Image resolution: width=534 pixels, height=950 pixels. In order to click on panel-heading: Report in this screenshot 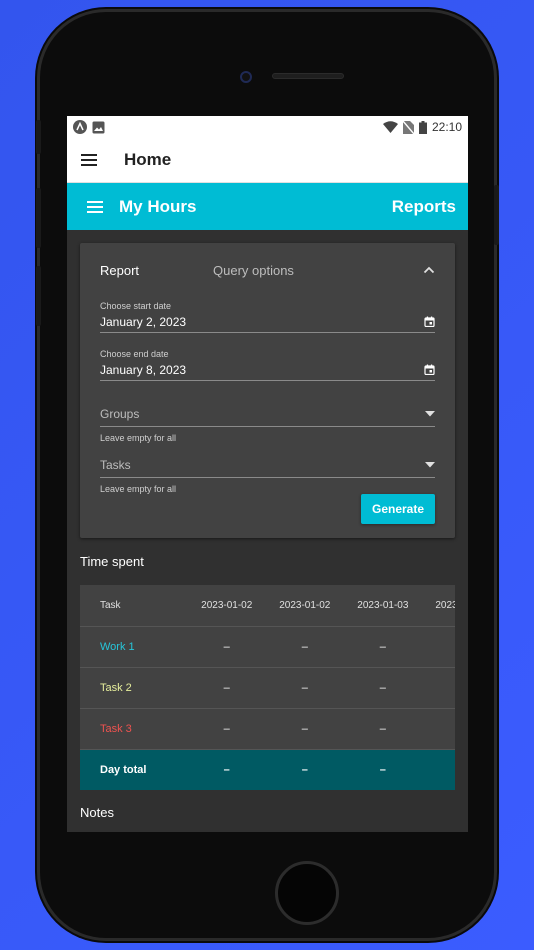, I will do `click(120, 270)`.